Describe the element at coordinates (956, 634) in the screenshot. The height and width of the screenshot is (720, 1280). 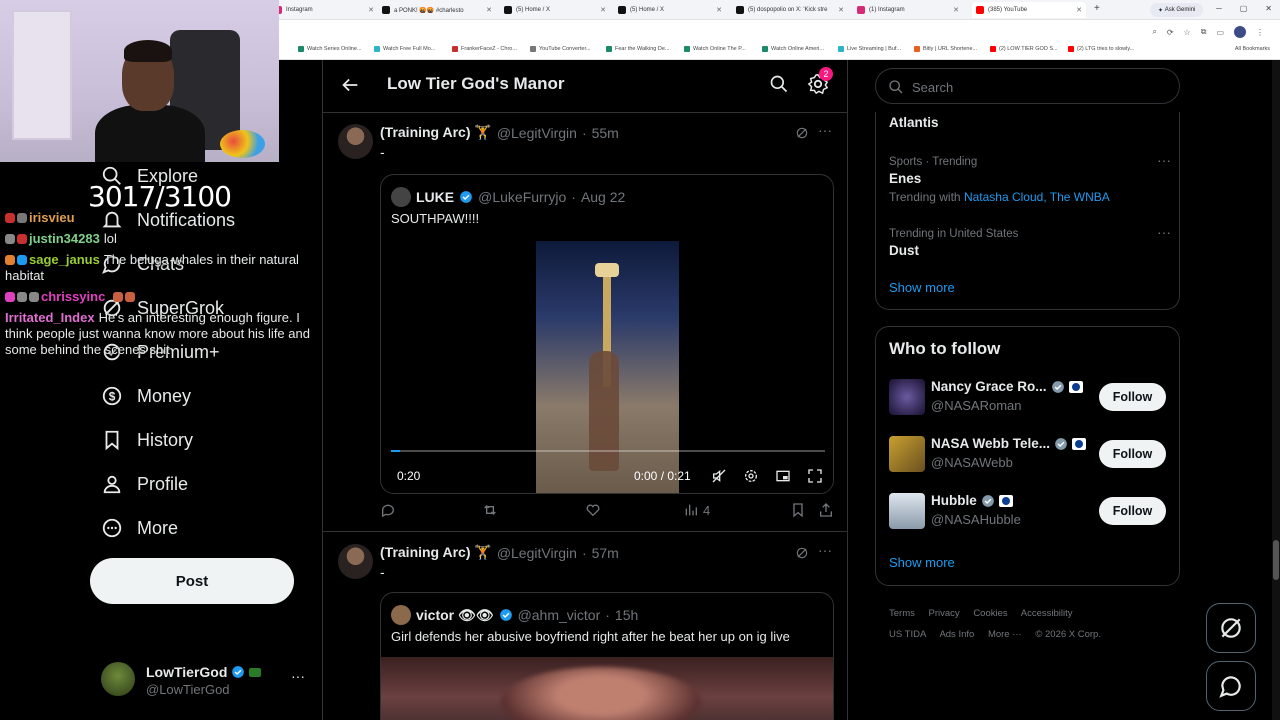
I see `footer-link: Ads Info` at that location.